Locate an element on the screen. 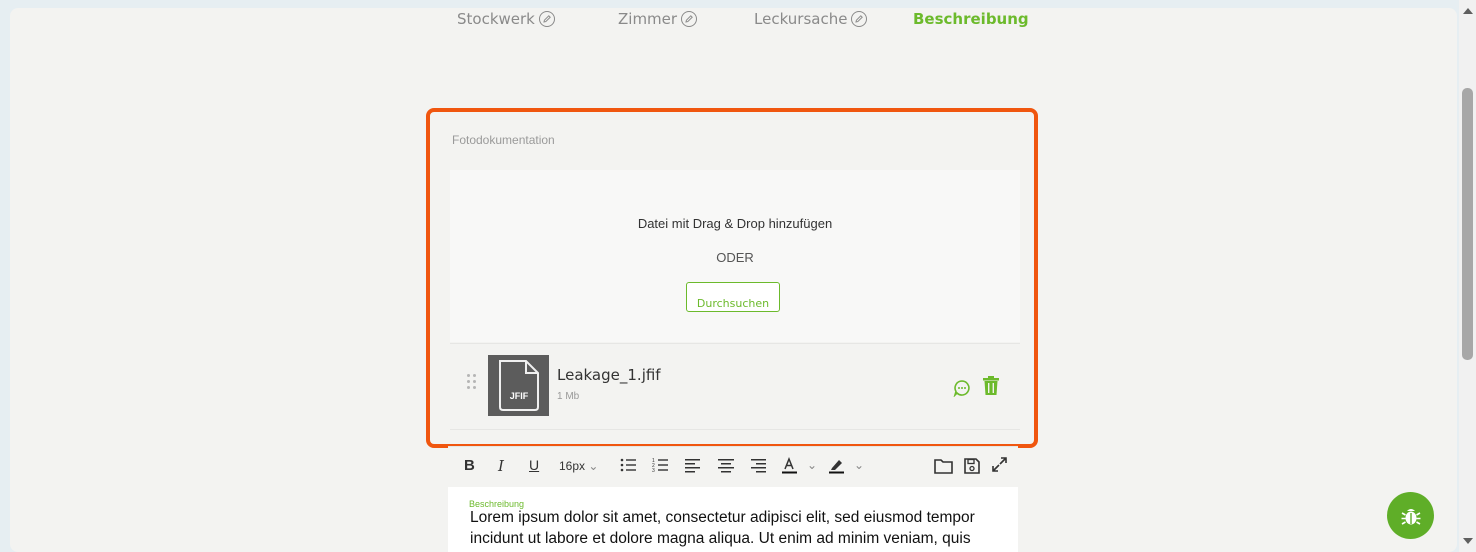  step-label: Leckursache is located at coordinates (801, 19).